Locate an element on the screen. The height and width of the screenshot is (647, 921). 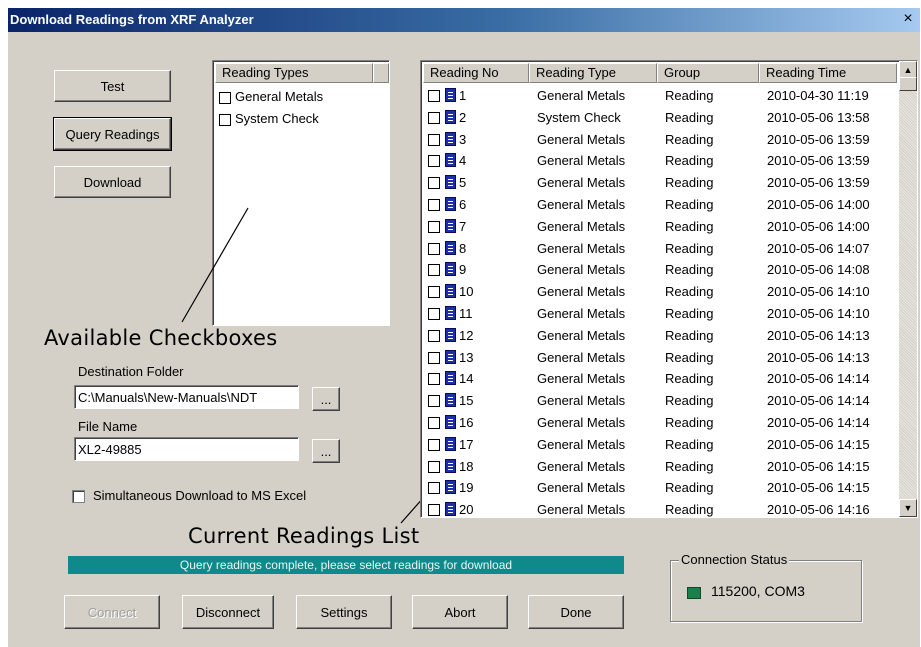
table-row: 7 General Metals Reading 2010-05-06 14:00 is located at coordinates (660, 227).